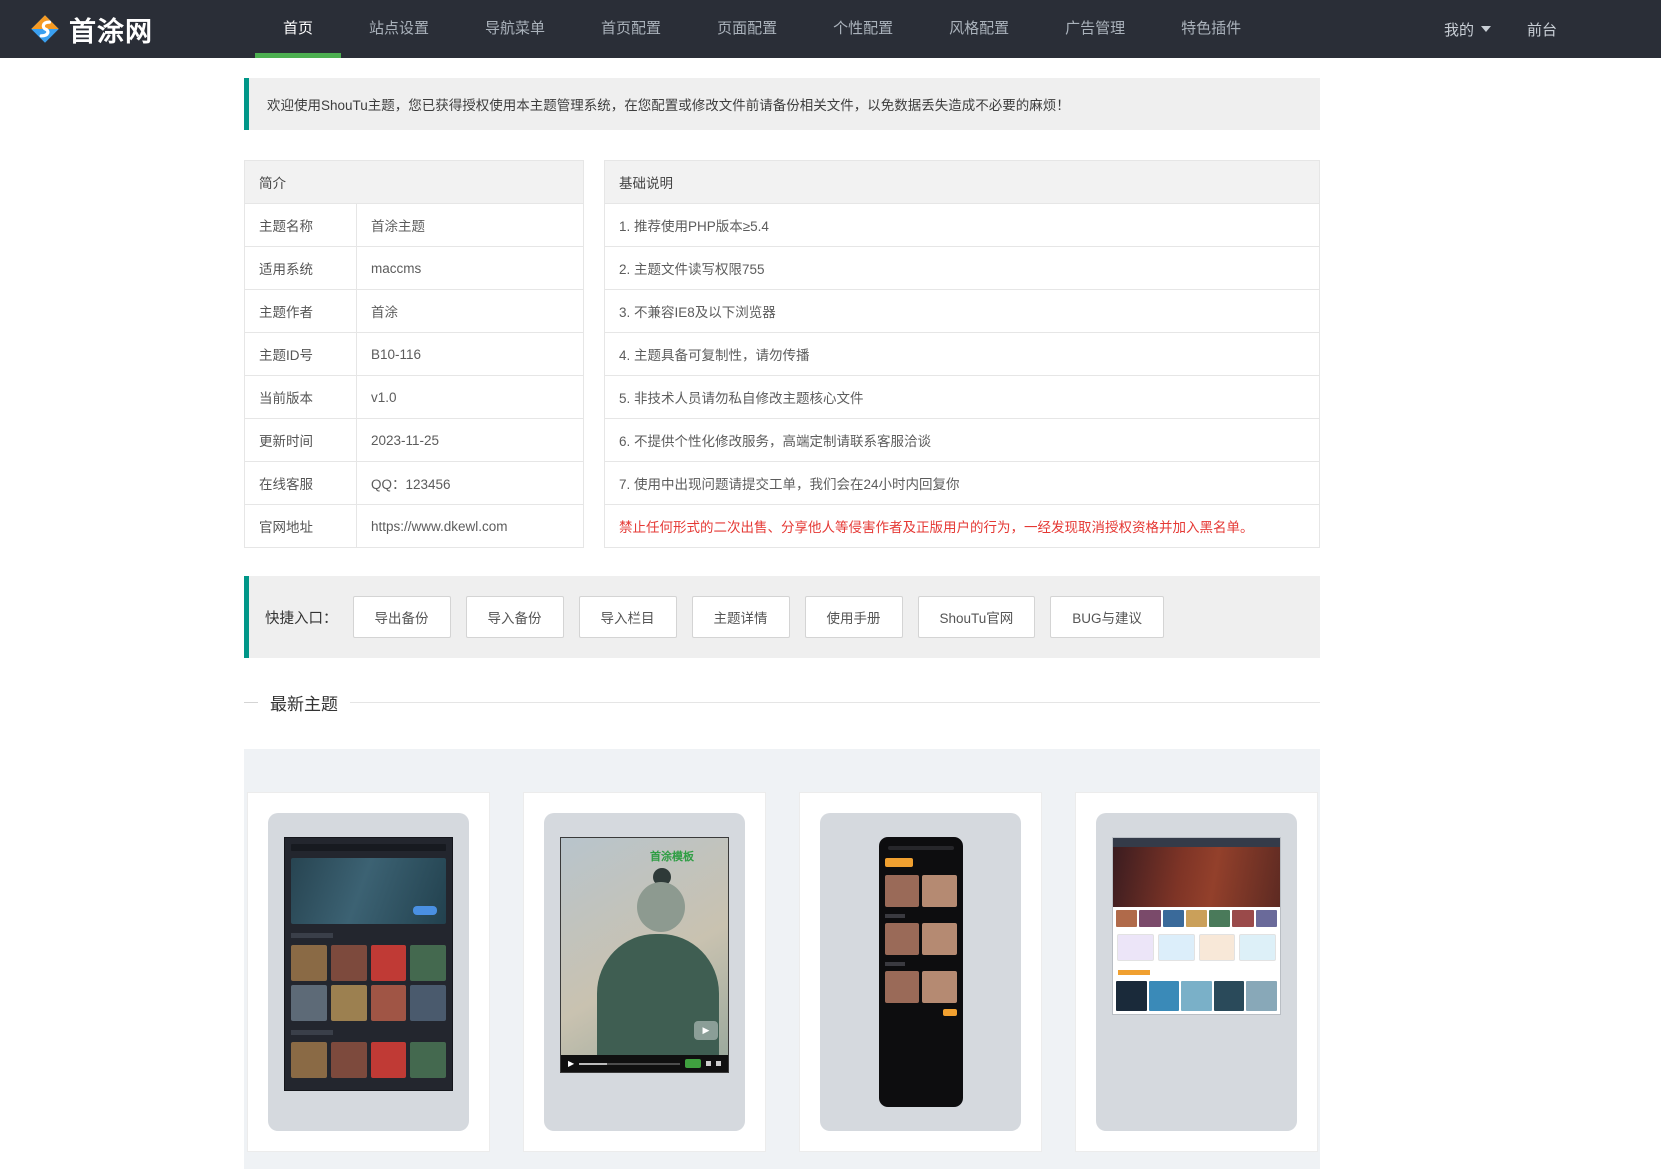 The image size is (1661, 1169). I want to click on theme-thumbnail-2: 首涂模板 ▶ ▶, so click(644, 972).